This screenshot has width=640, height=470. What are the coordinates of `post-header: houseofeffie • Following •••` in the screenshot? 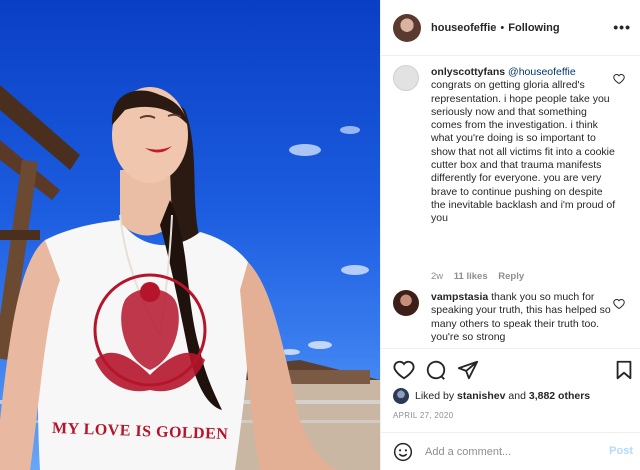 It's located at (510, 28).